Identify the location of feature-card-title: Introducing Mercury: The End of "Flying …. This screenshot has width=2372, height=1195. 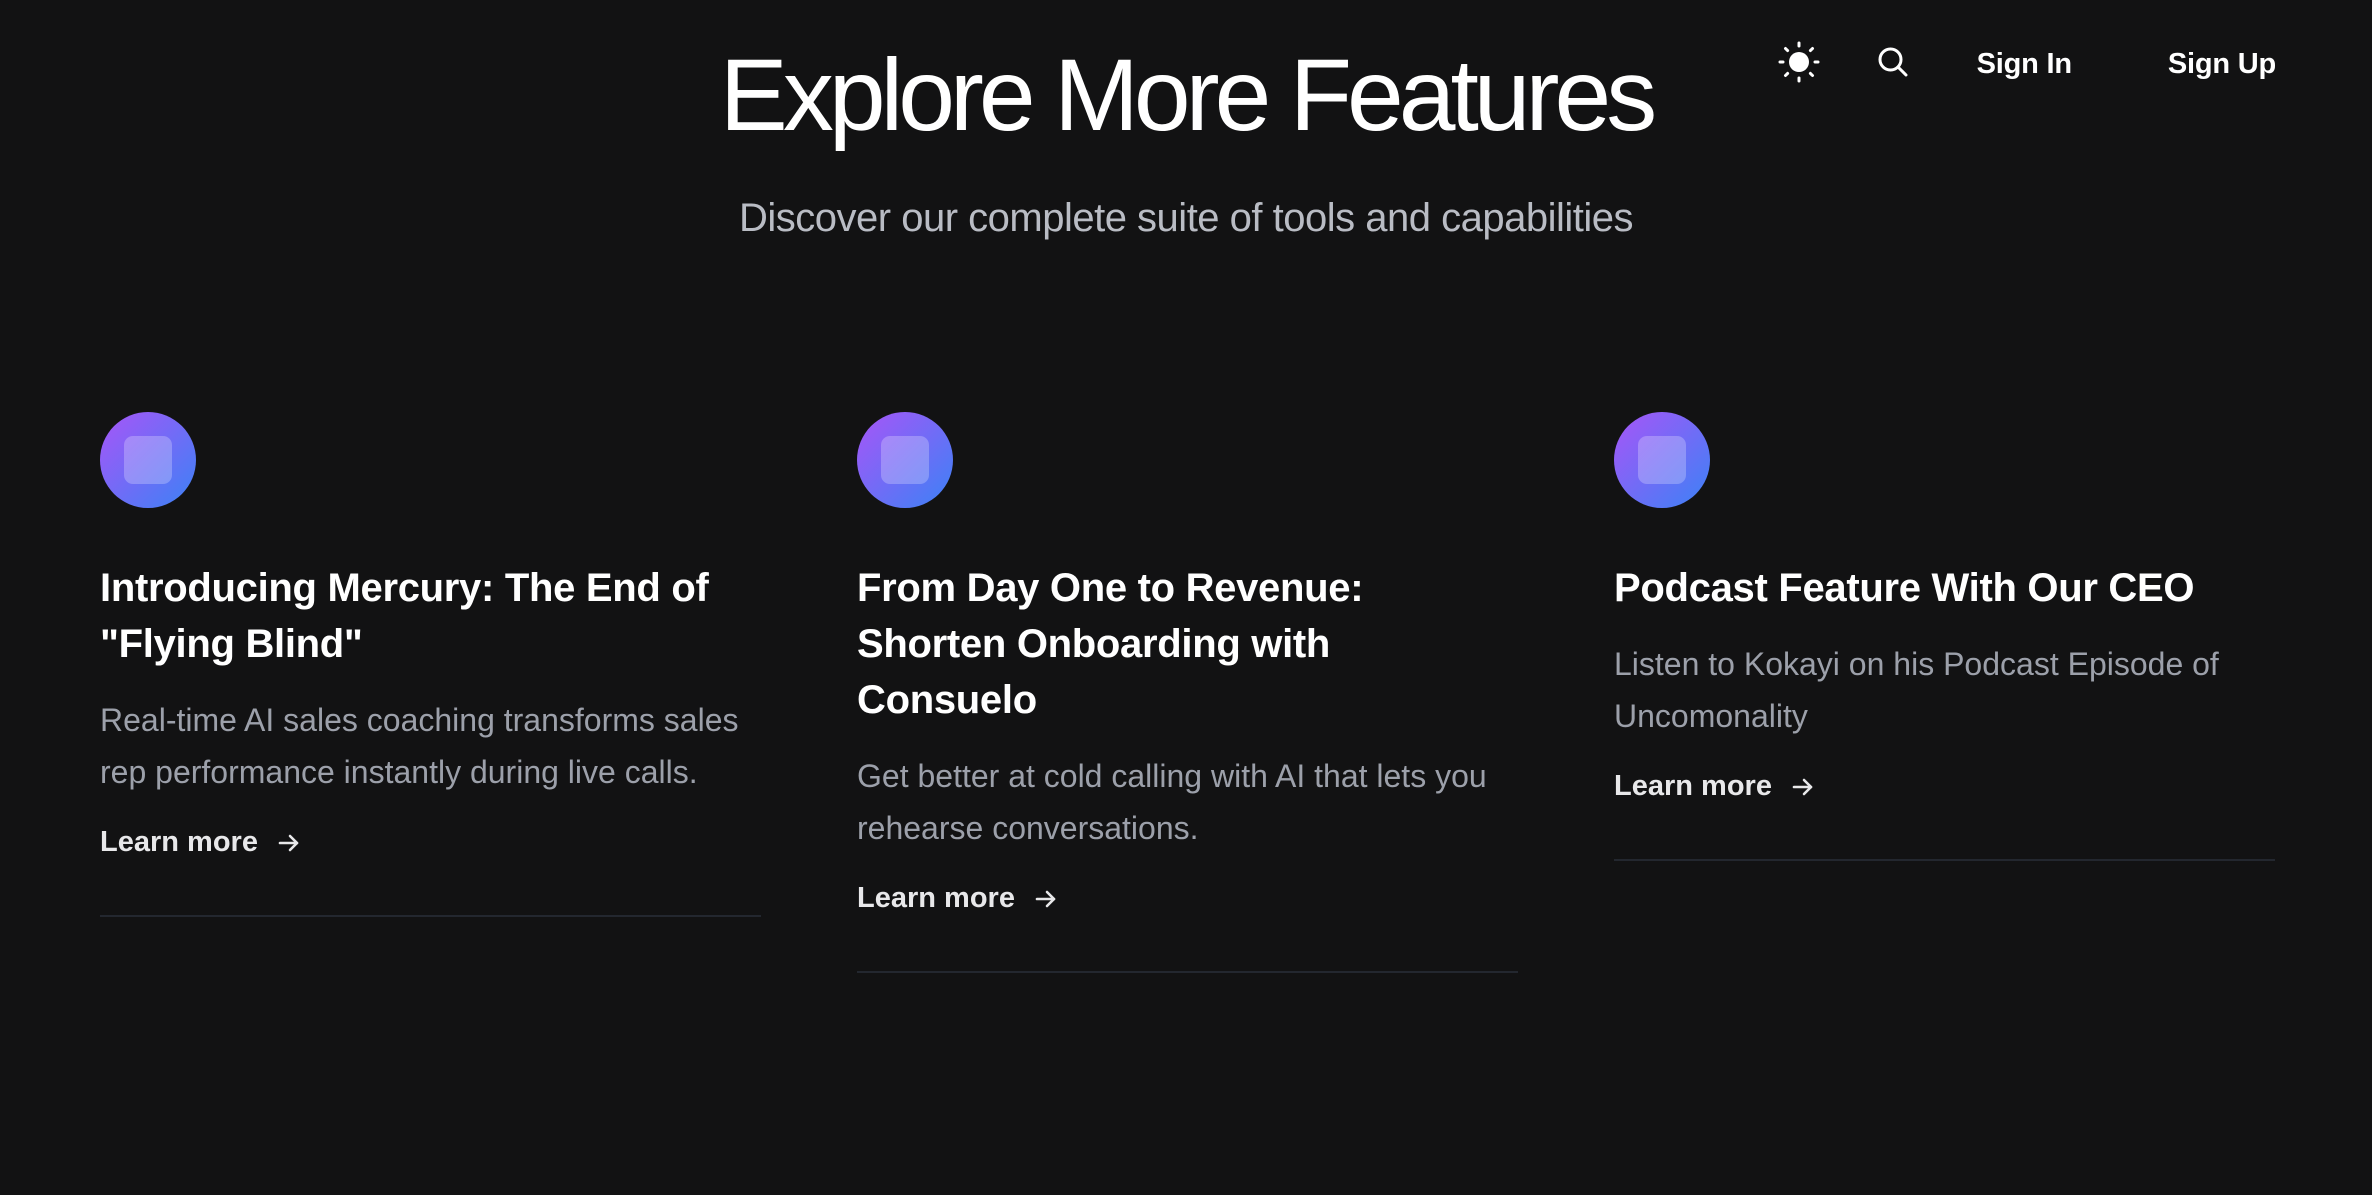
(404, 616).